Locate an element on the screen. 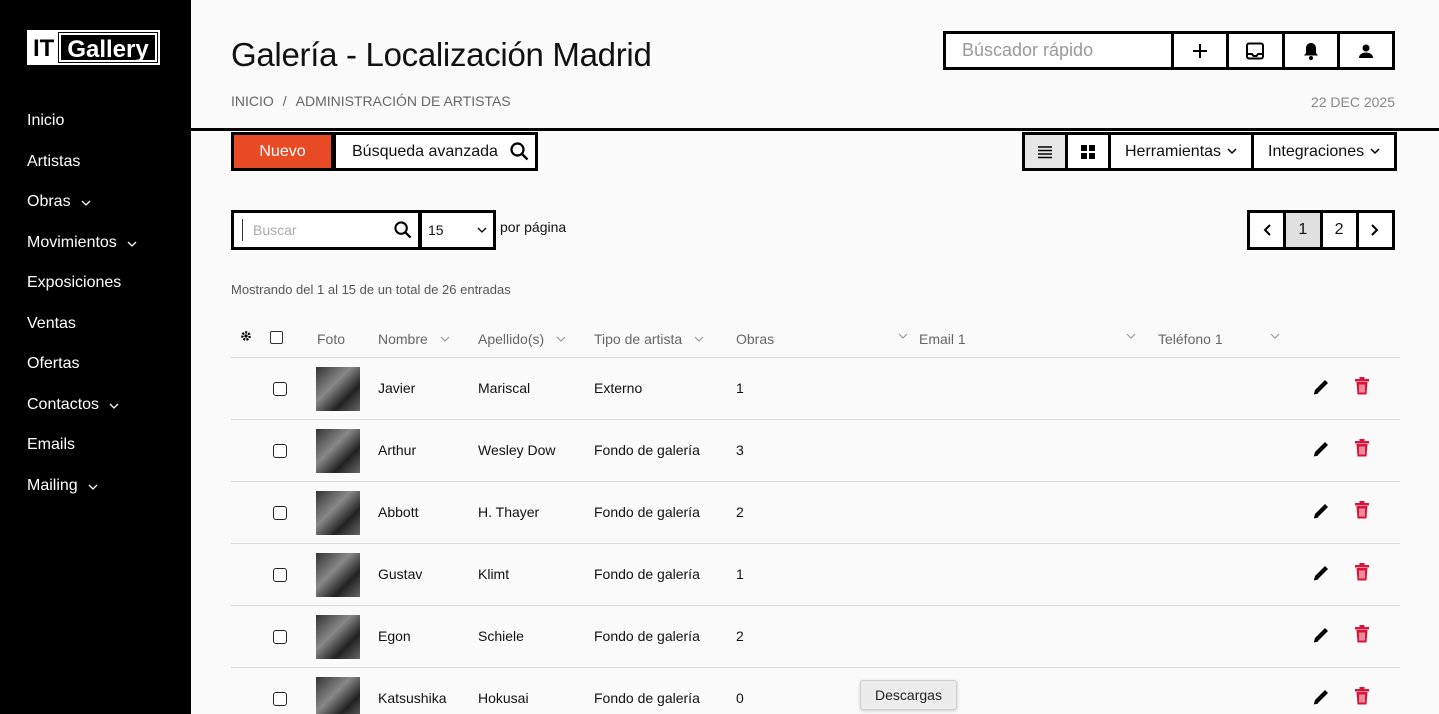 The height and width of the screenshot is (714, 1439). column-header-foto: Foto is located at coordinates (331, 339).